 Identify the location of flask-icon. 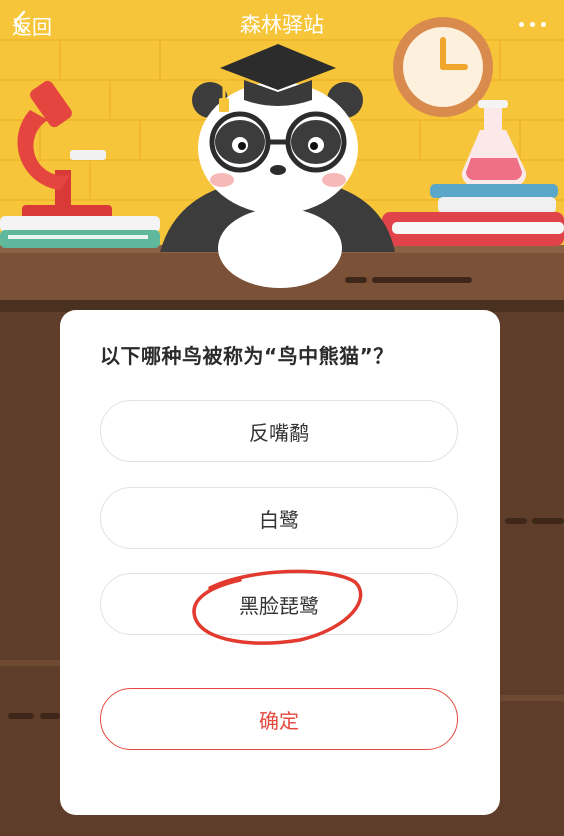
(494, 143).